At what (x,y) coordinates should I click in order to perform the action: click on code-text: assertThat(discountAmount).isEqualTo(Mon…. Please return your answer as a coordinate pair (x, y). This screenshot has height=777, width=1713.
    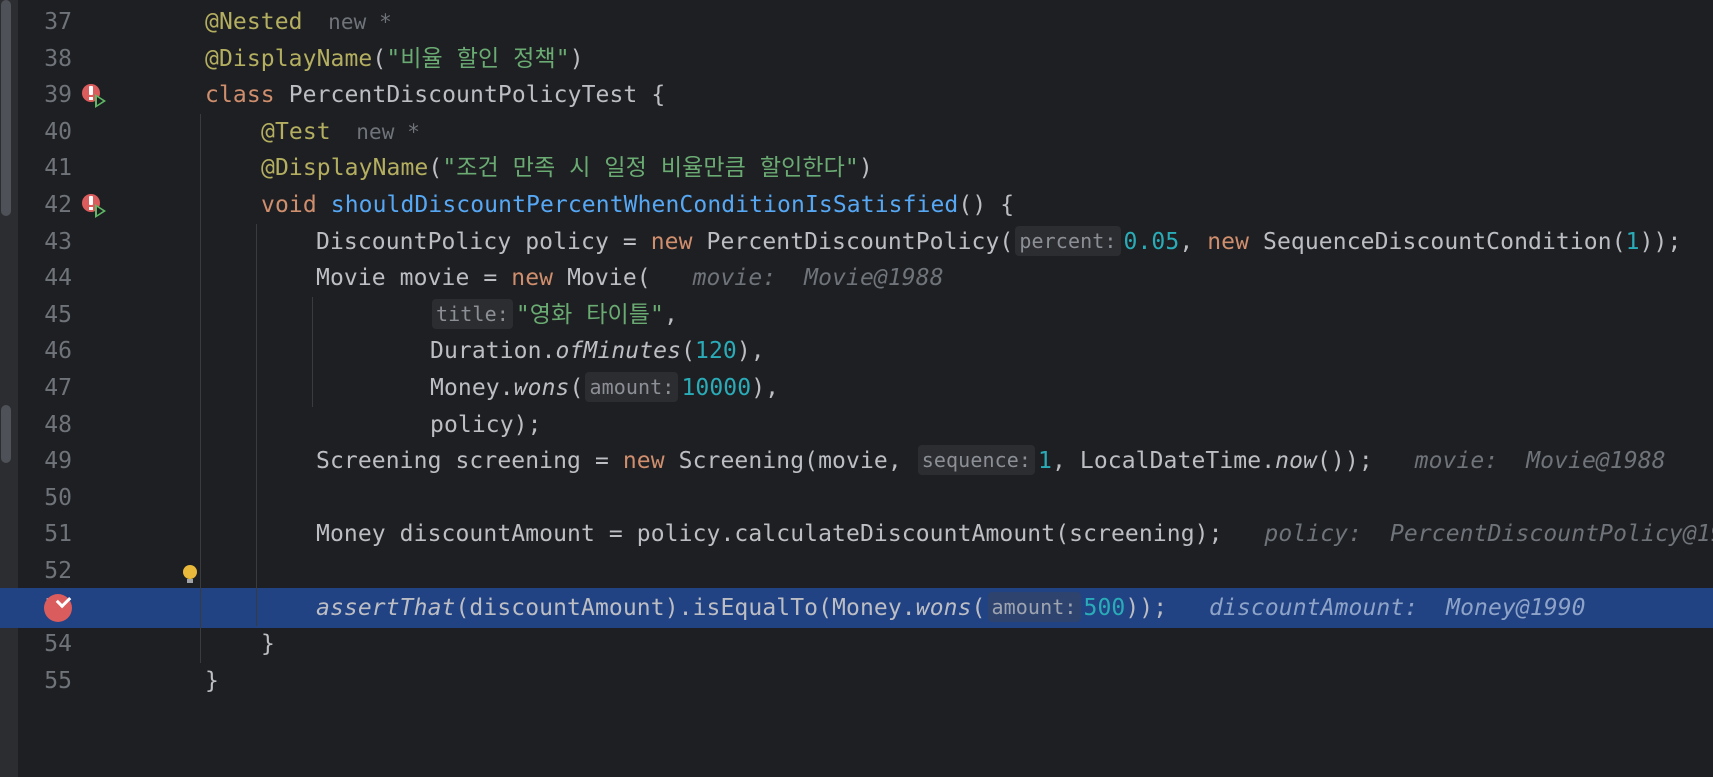
    Looking at the image, I should click on (951, 608).